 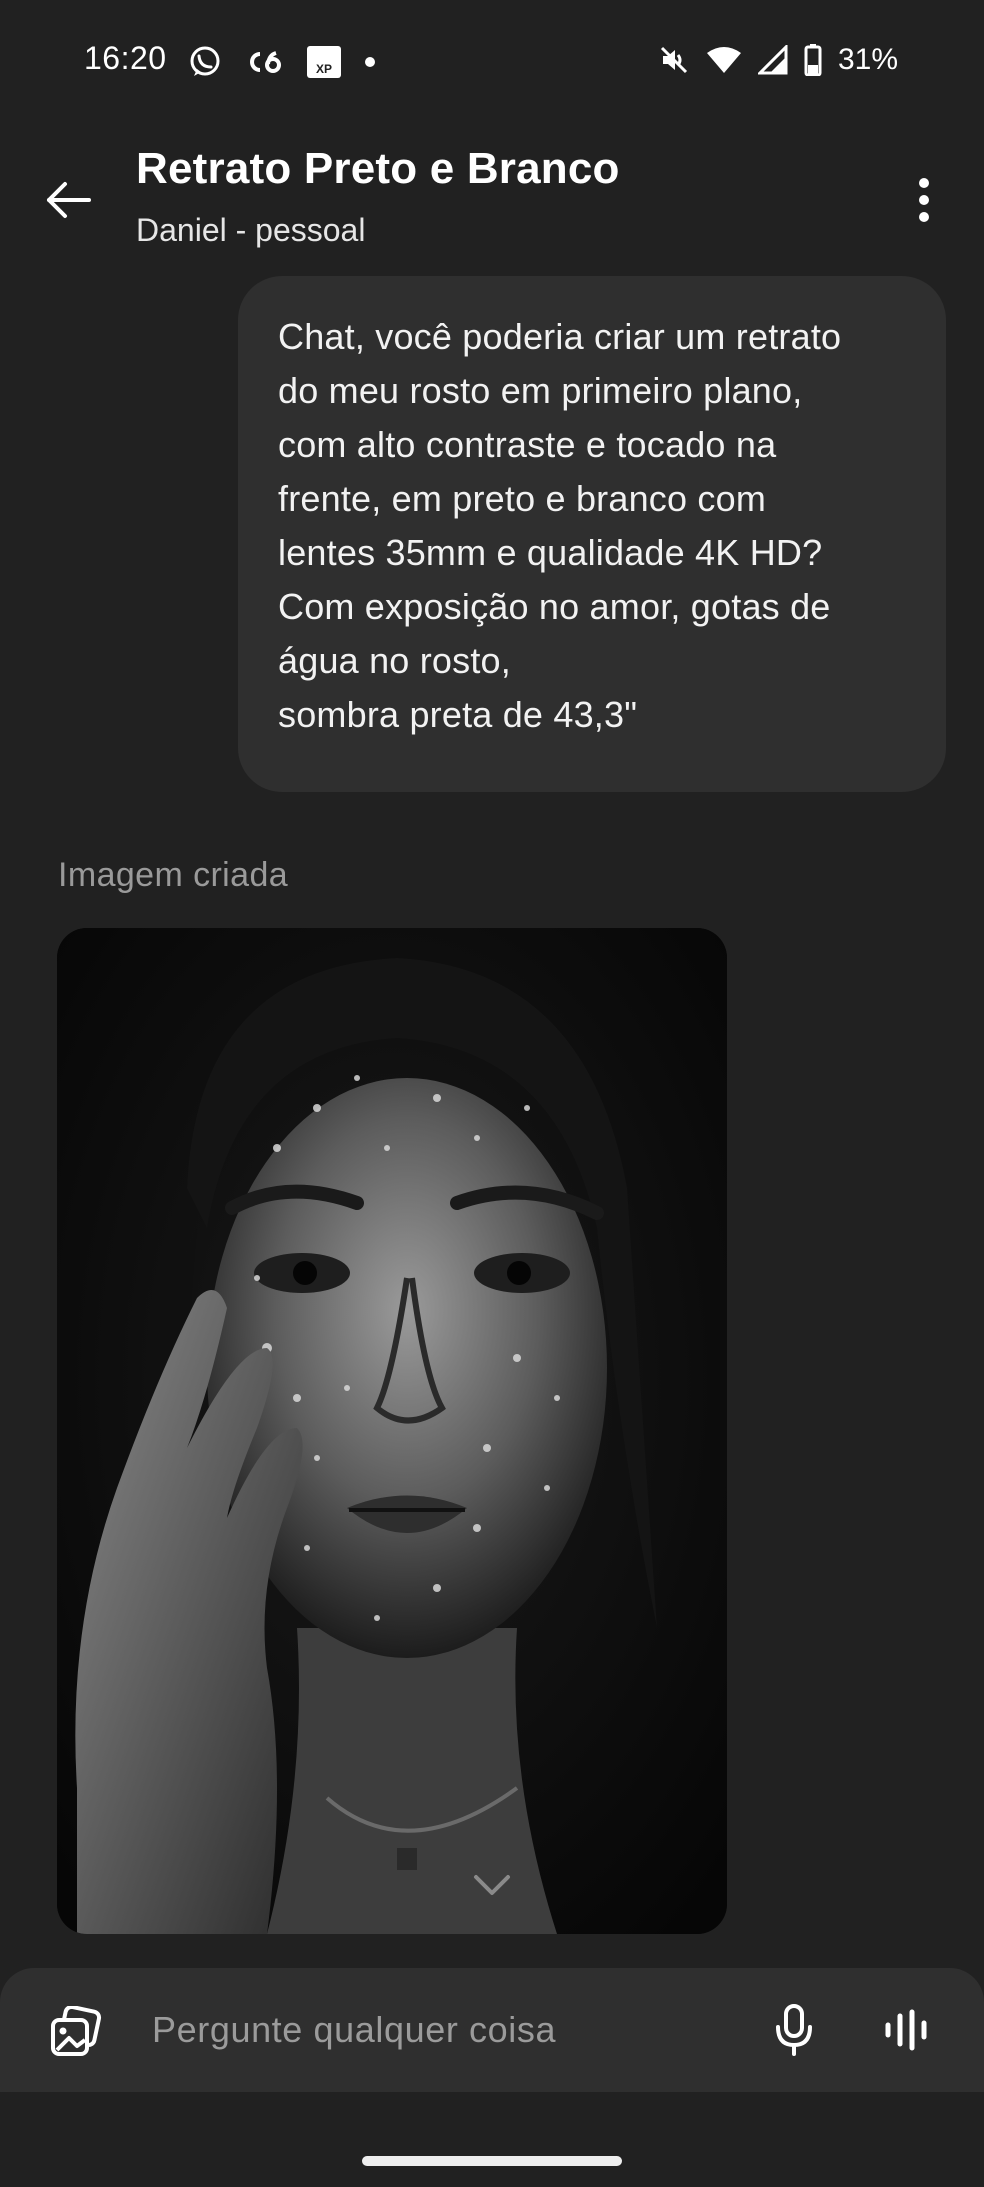 I want to click on mute-icon, so click(x=674, y=60).